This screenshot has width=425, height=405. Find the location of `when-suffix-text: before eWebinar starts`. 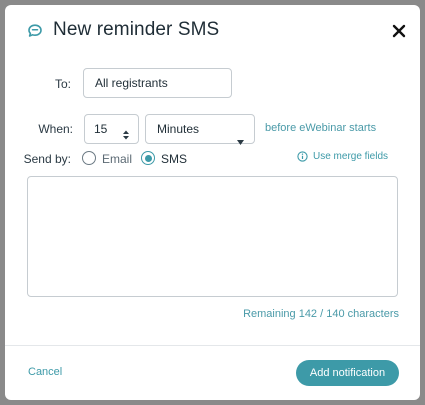

when-suffix-text: before eWebinar starts is located at coordinates (321, 128).